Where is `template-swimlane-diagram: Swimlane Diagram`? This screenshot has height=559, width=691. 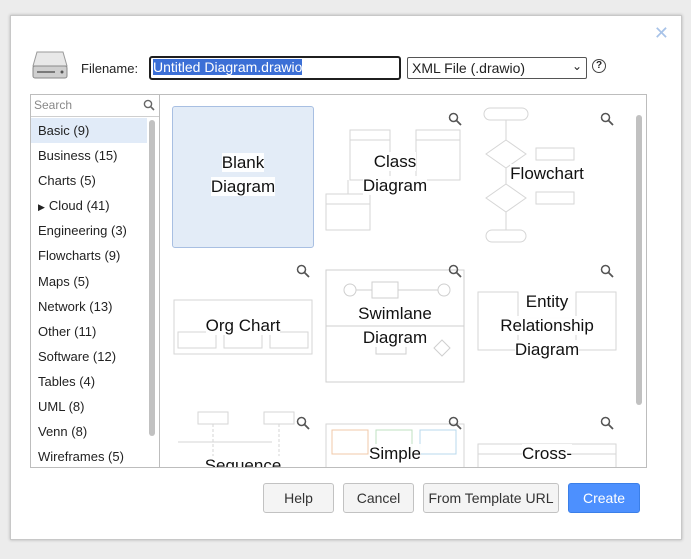
template-swimlane-diagram: Swimlane Diagram is located at coordinates (395, 329).